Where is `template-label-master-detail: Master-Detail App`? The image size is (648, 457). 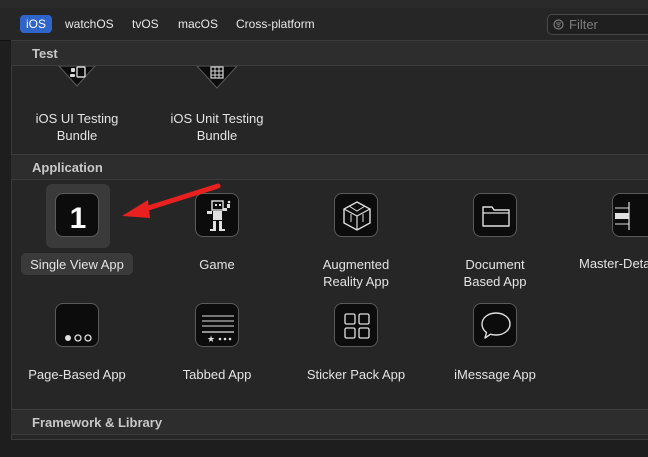 template-label-master-detail: Master-Detail App is located at coordinates (613, 263).